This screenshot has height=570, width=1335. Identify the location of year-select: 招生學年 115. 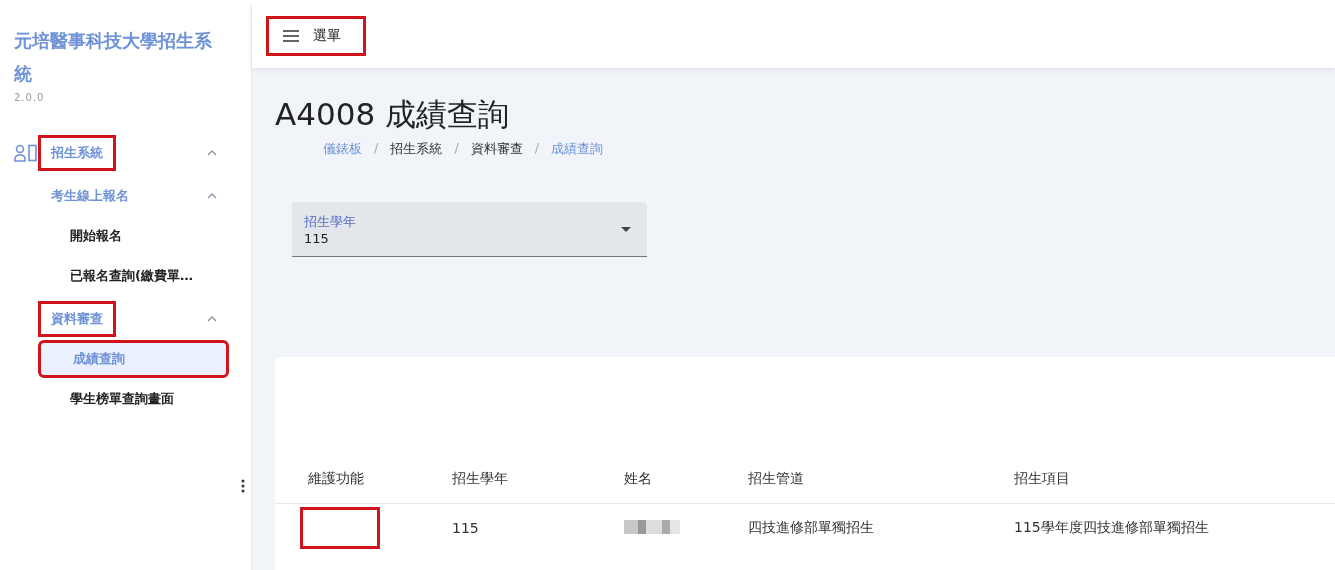
(469, 229).